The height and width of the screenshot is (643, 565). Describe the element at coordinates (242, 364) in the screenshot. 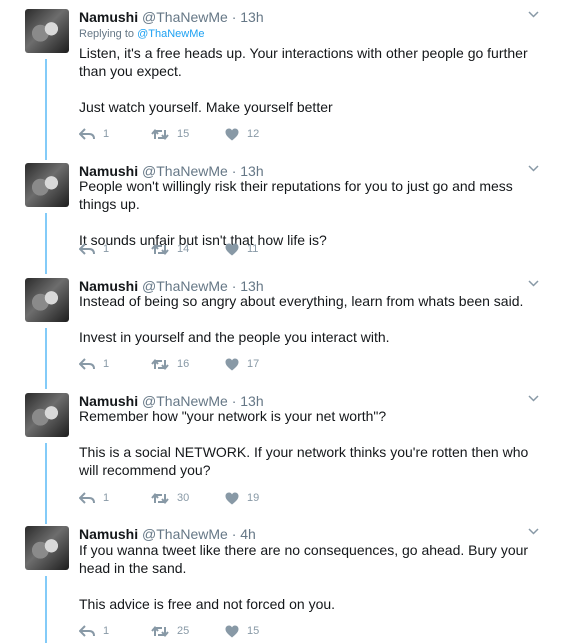

I see `like-button: 17` at that location.